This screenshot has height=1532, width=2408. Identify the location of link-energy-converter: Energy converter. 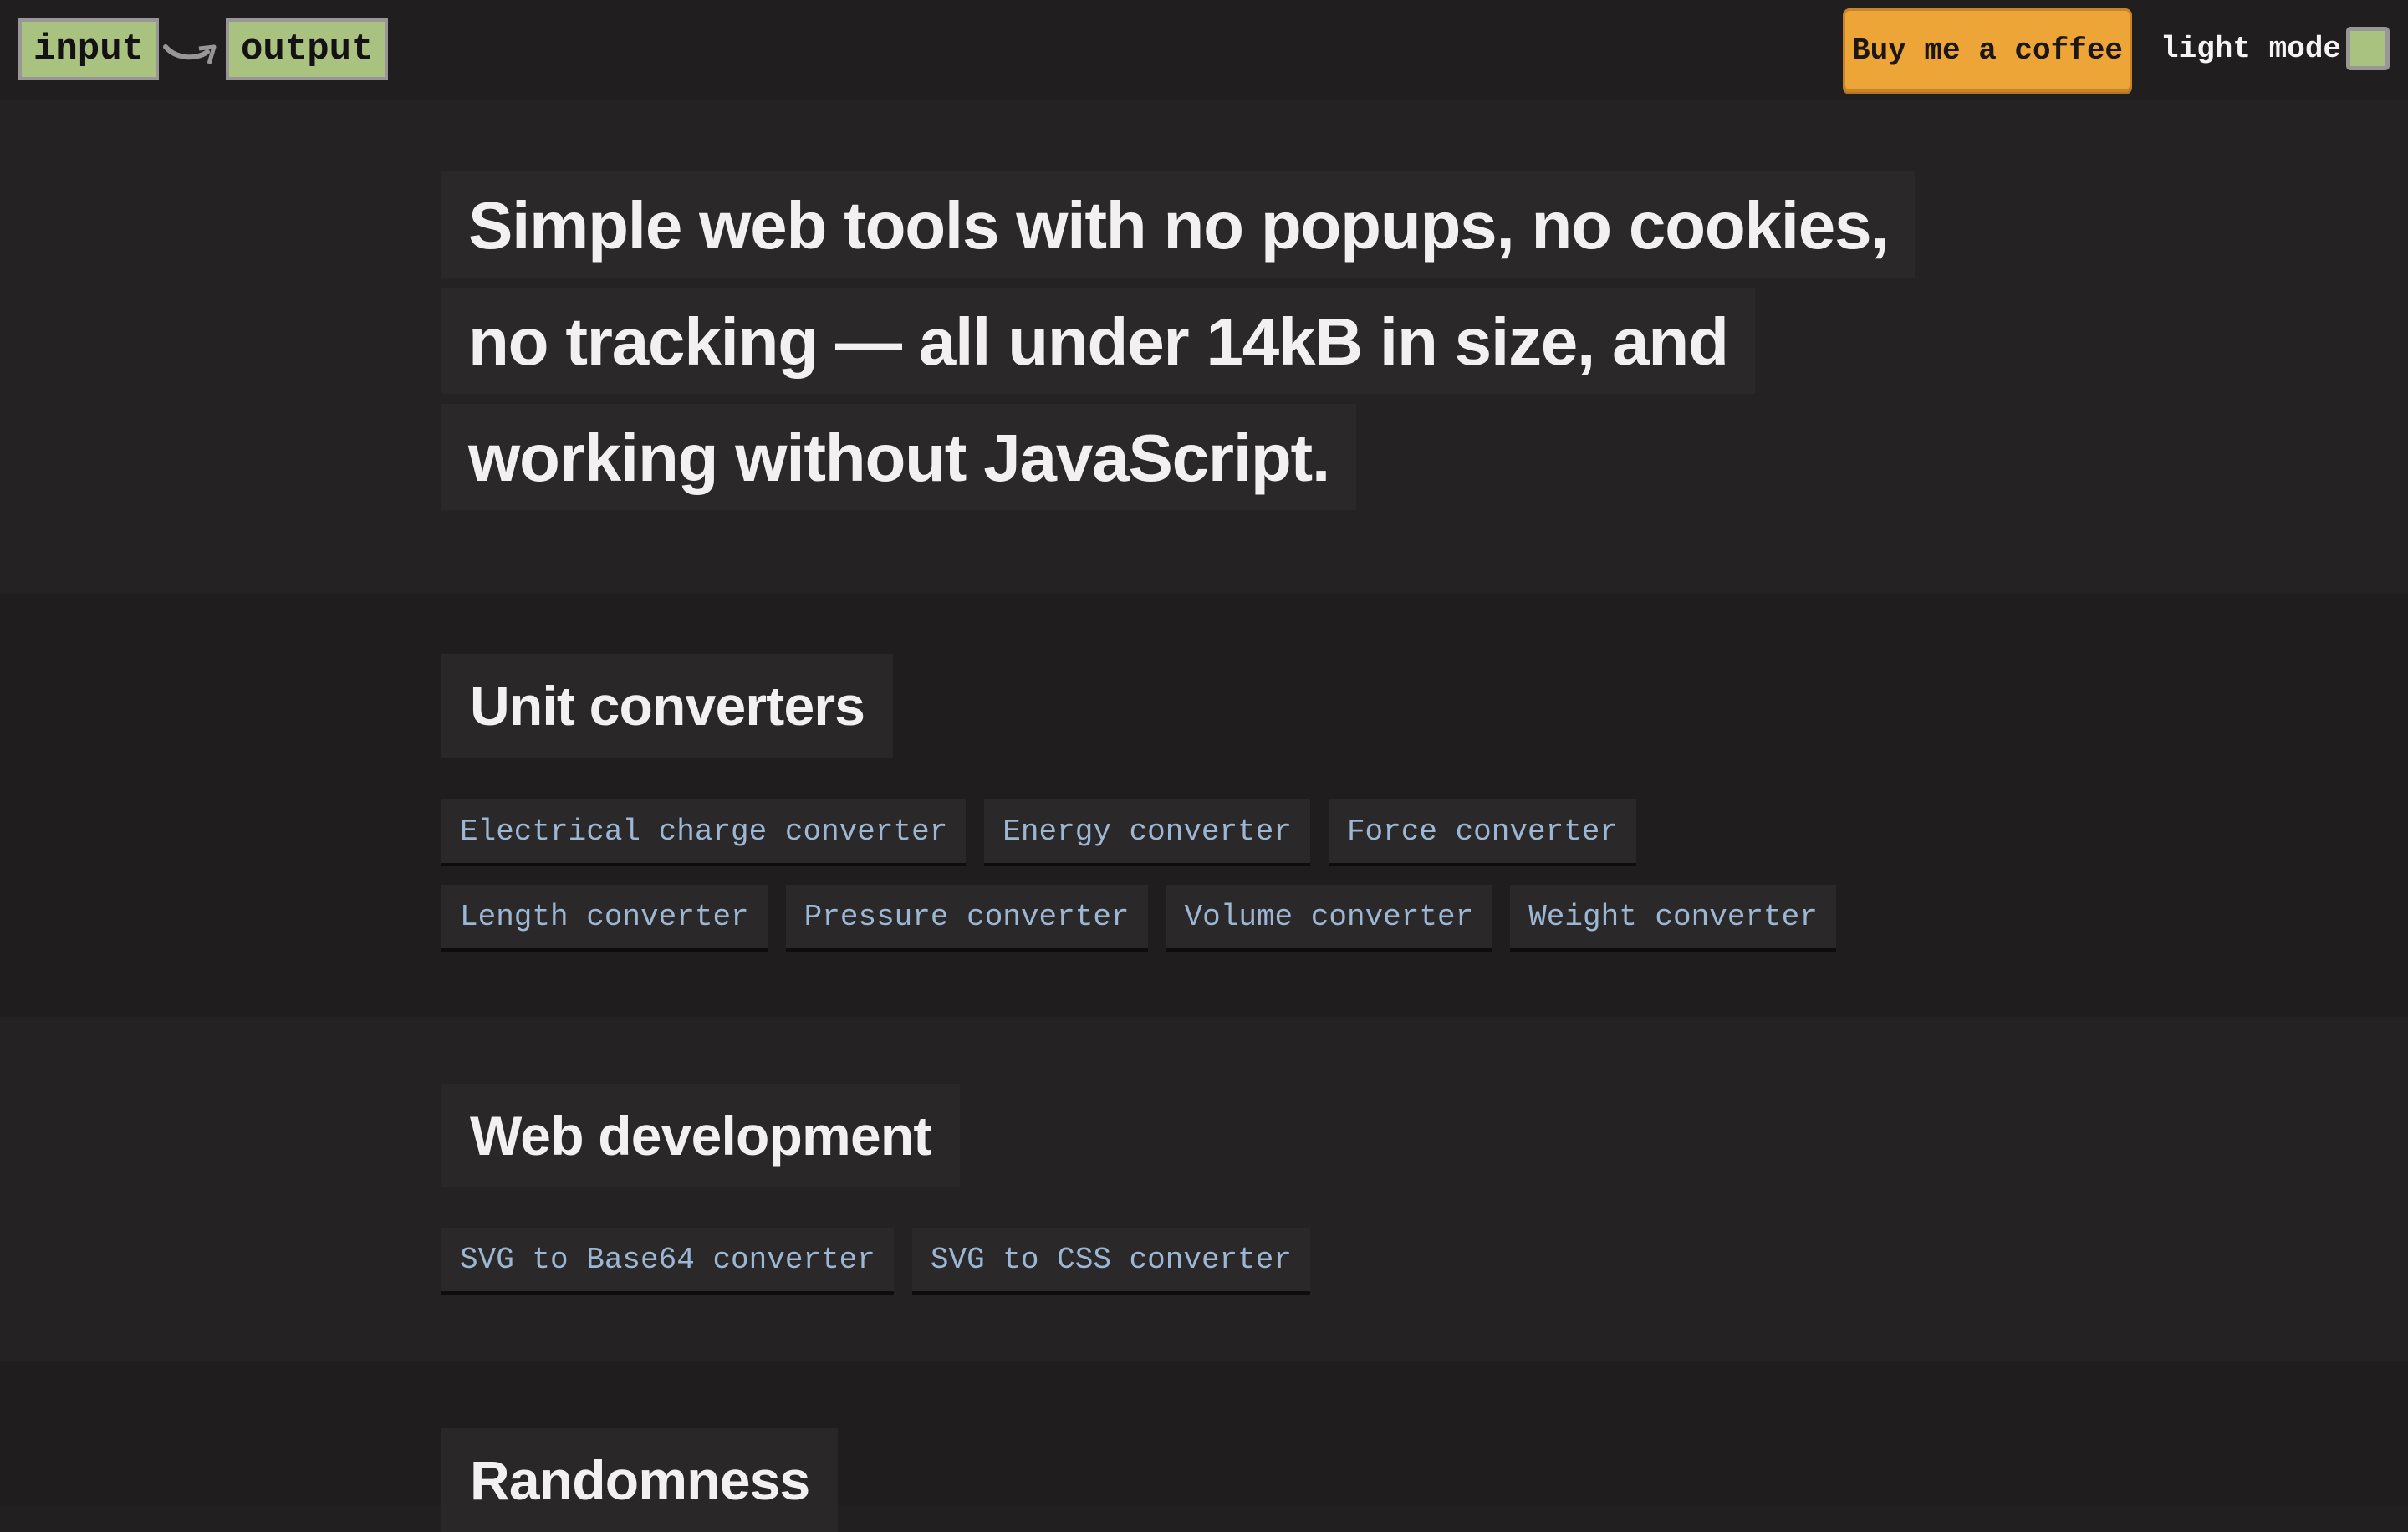
(1147, 832).